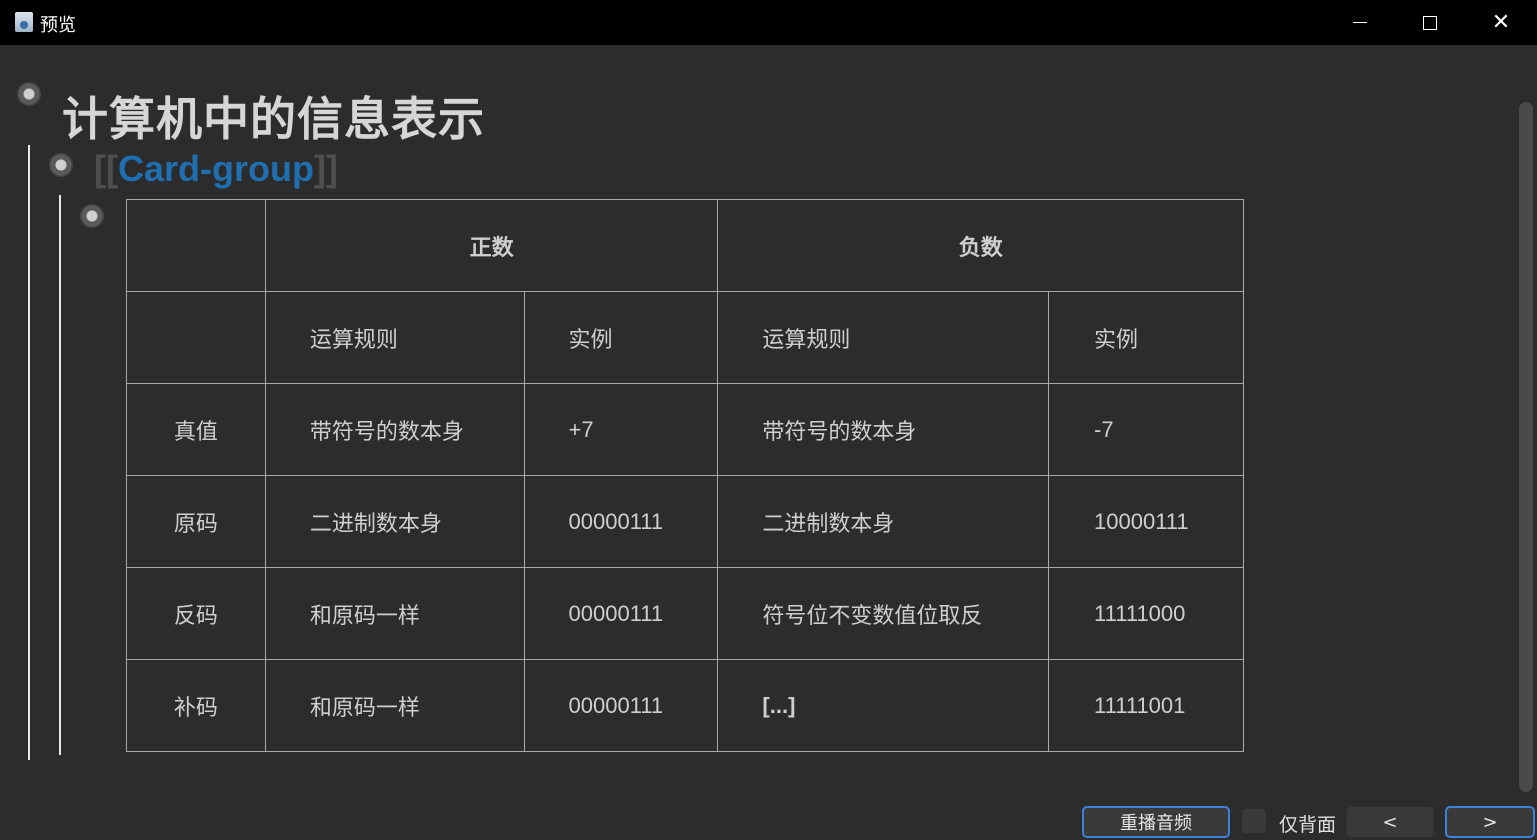  Describe the element at coordinates (1156, 822) in the screenshot. I see `replay-audio-button: 重播音频` at that location.